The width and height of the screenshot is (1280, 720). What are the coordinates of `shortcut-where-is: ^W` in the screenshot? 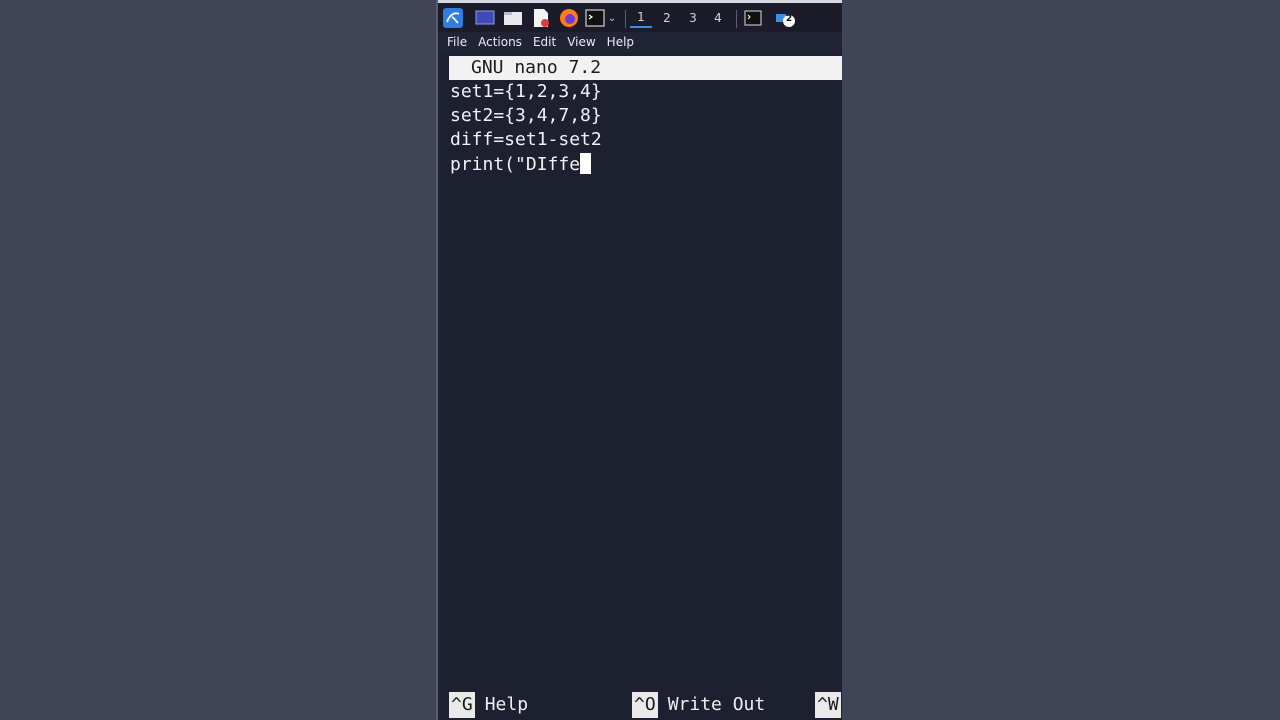 It's located at (828, 705).